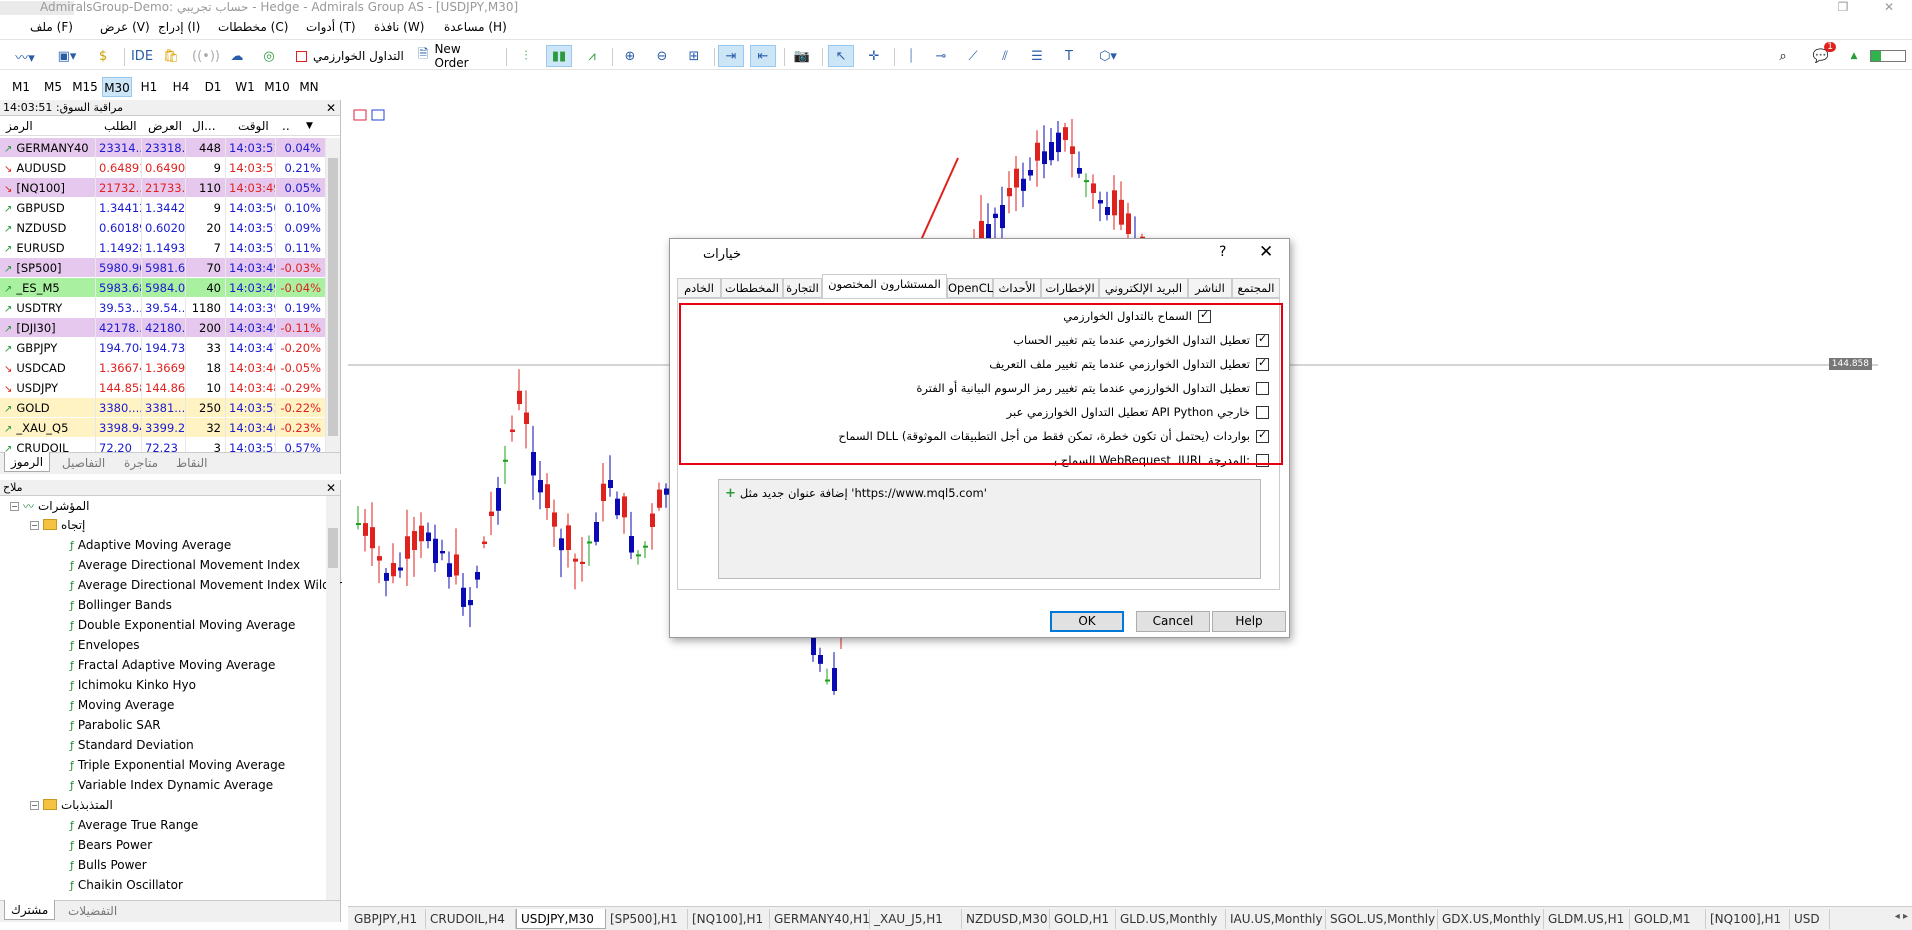 This screenshot has width=1912, height=930. Describe the element at coordinates (1382, 919) in the screenshot. I see `chart-tab: SGOL.US,Monthly` at that location.